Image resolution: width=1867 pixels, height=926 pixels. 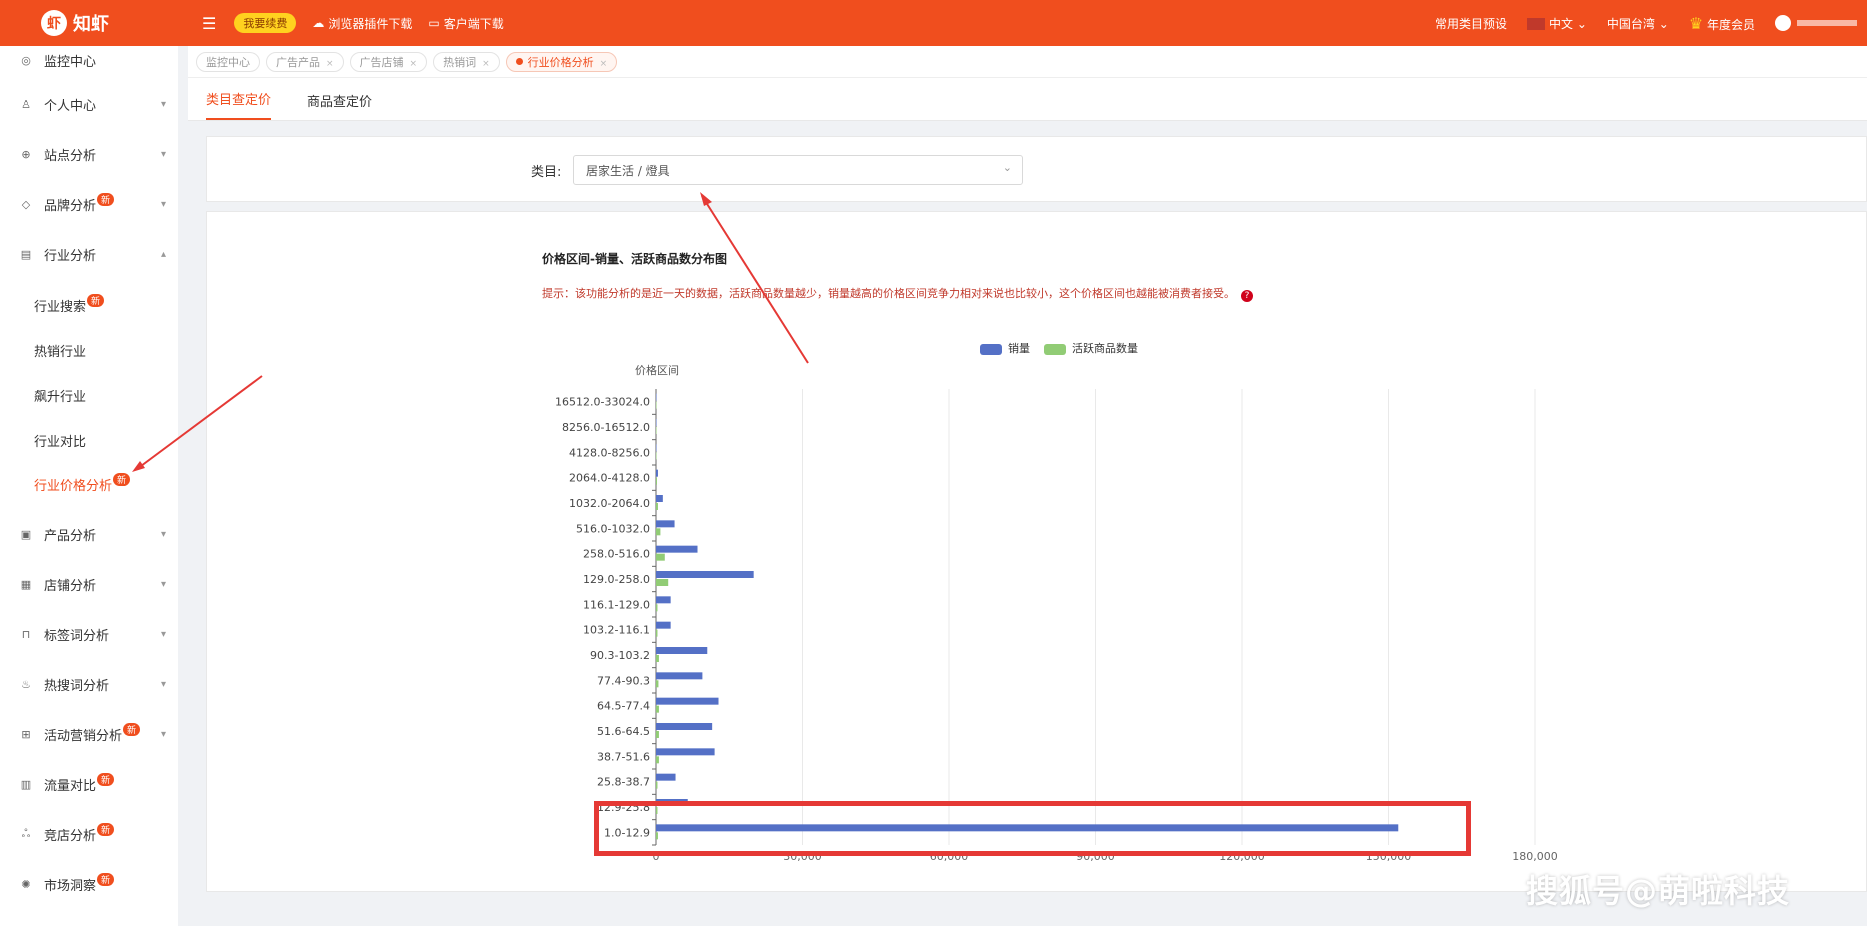 What do you see at coordinates (755, 279) in the screenshot?
I see `arrow-to-category` at bounding box center [755, 279].